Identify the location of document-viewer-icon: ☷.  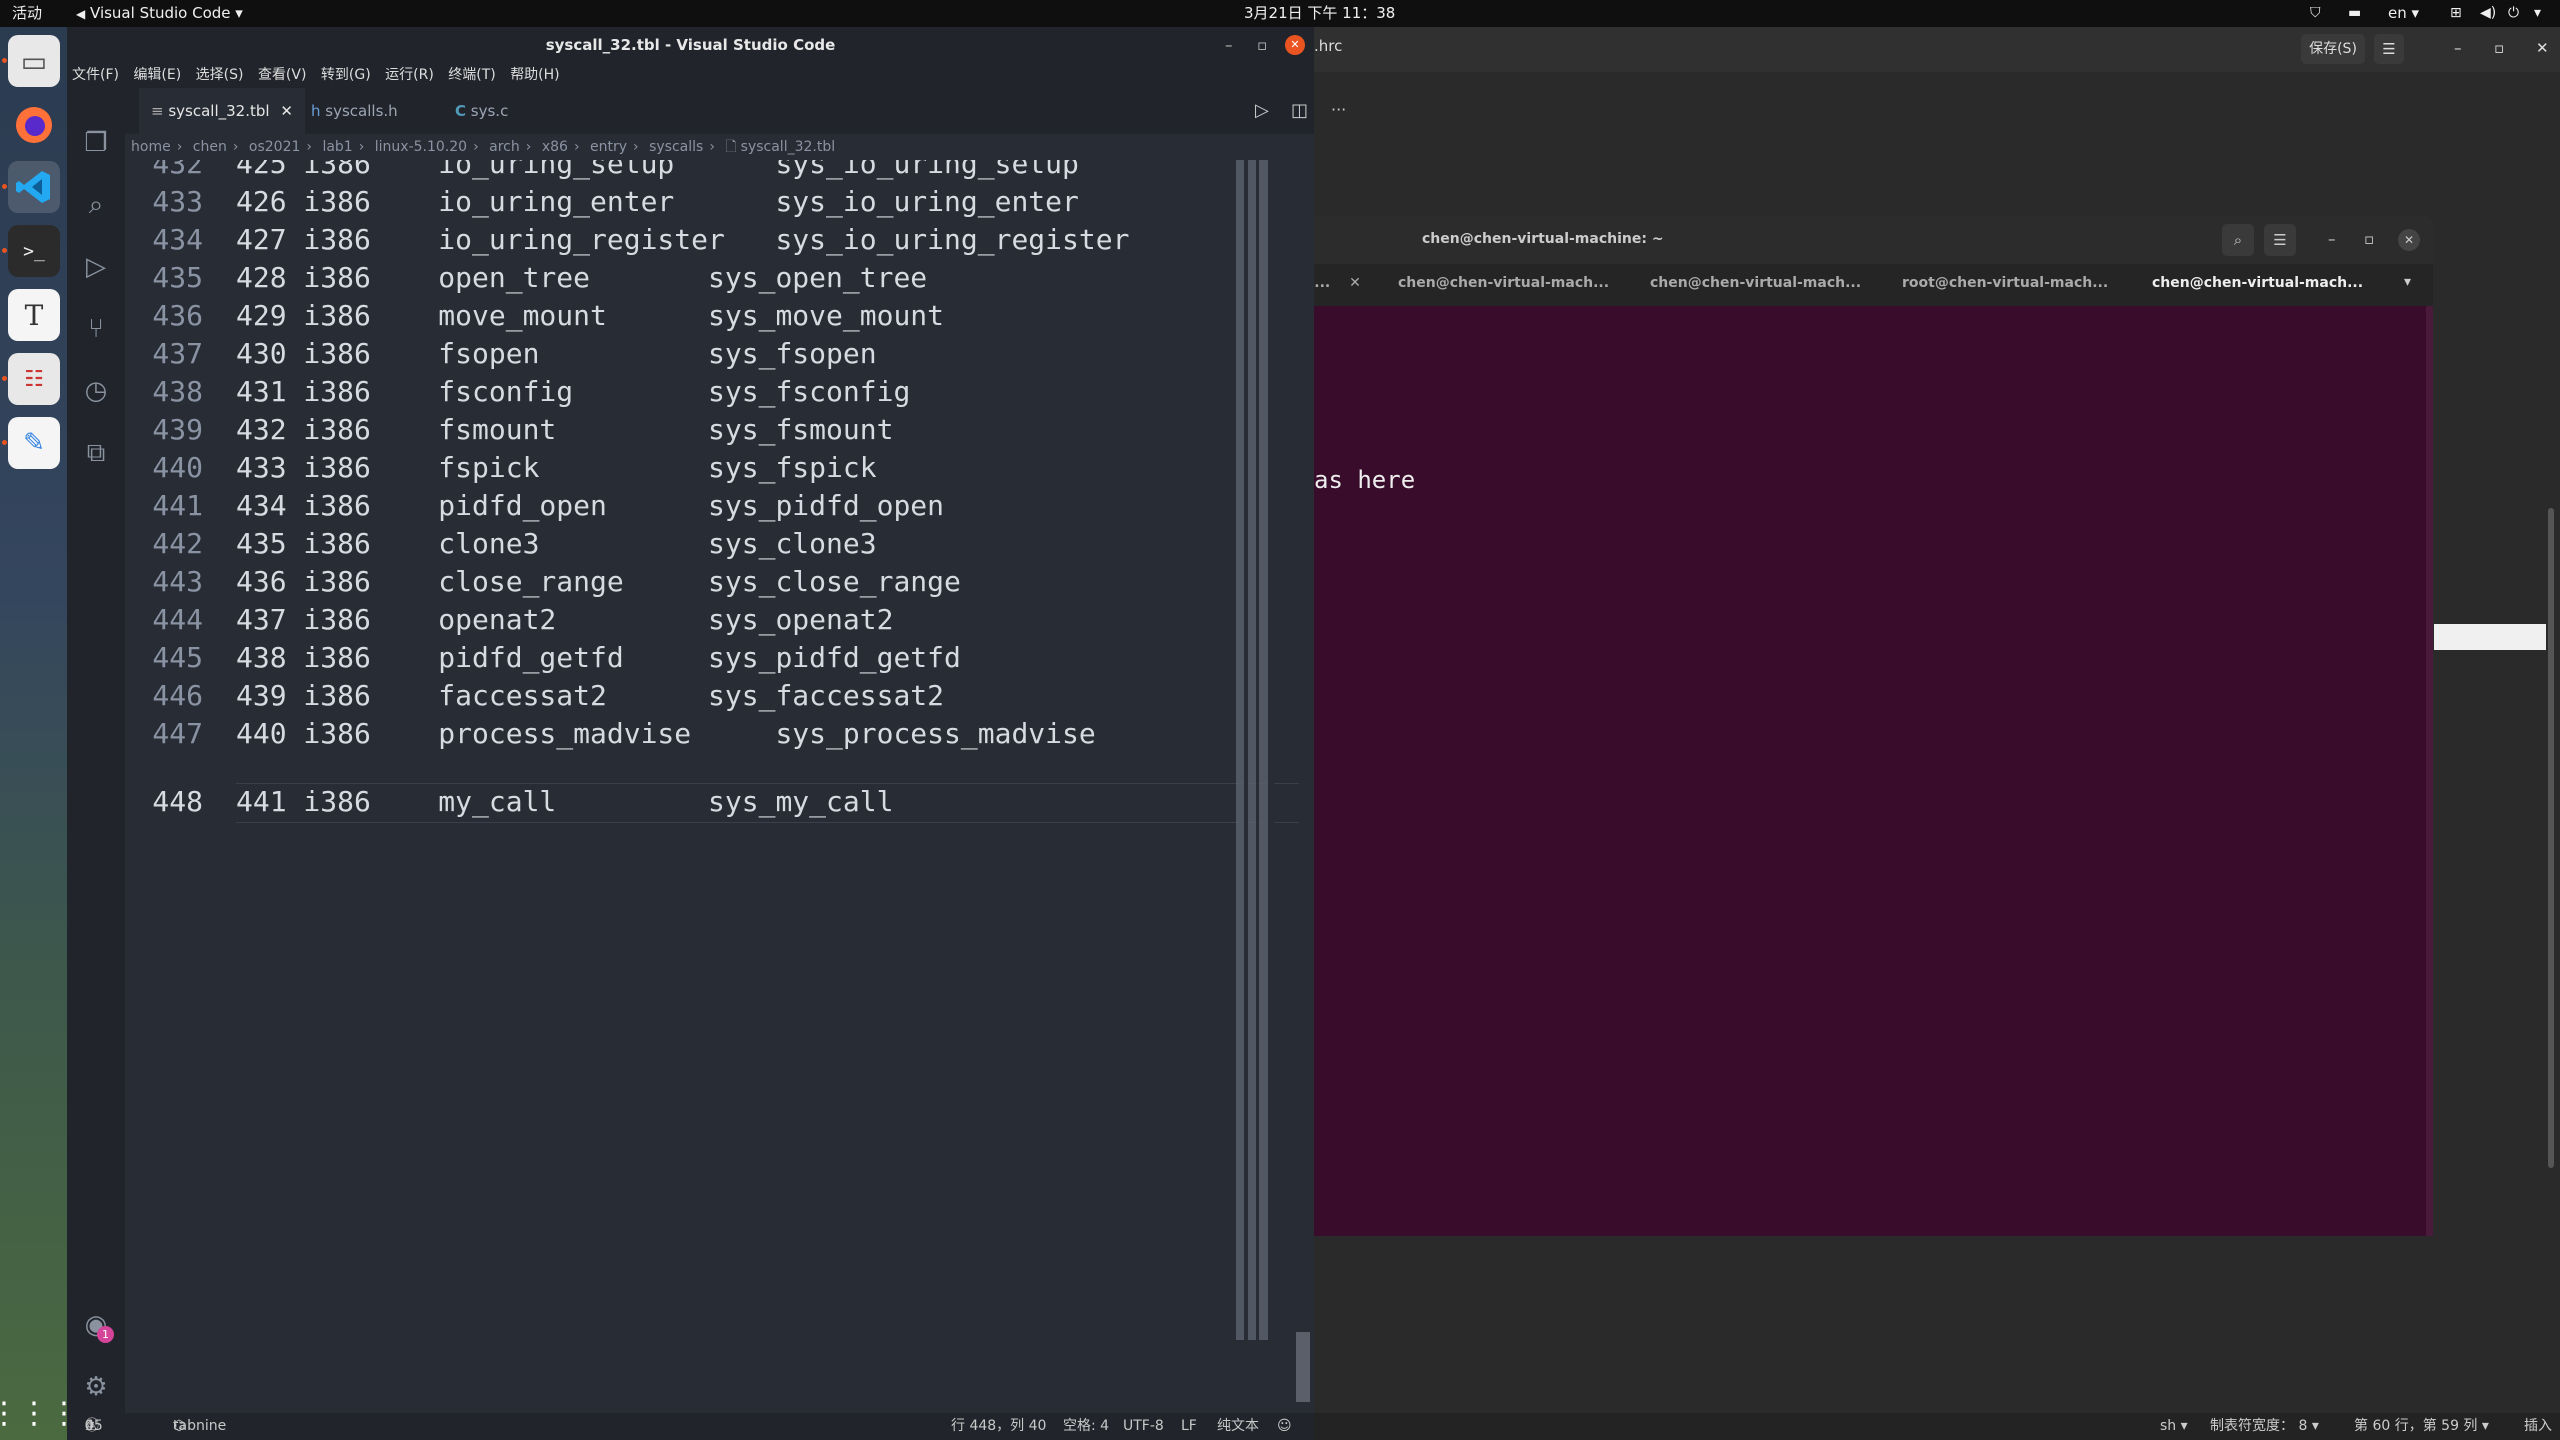
(34, 379).